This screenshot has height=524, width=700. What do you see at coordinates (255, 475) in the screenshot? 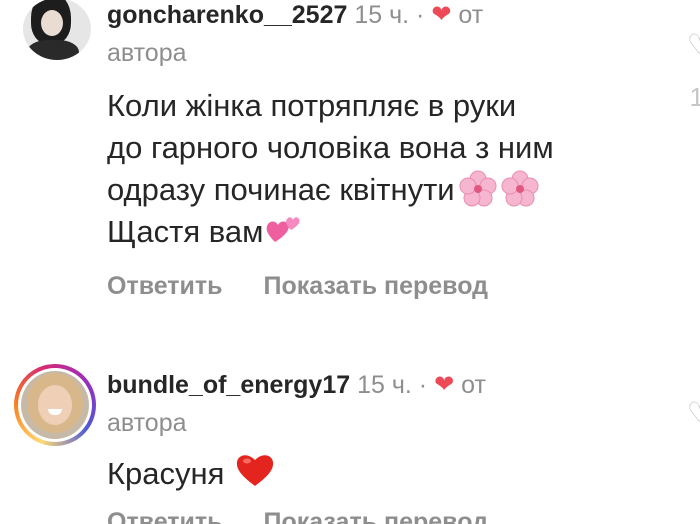
I see `red-heart-icon` at bounding box center [255, 475].